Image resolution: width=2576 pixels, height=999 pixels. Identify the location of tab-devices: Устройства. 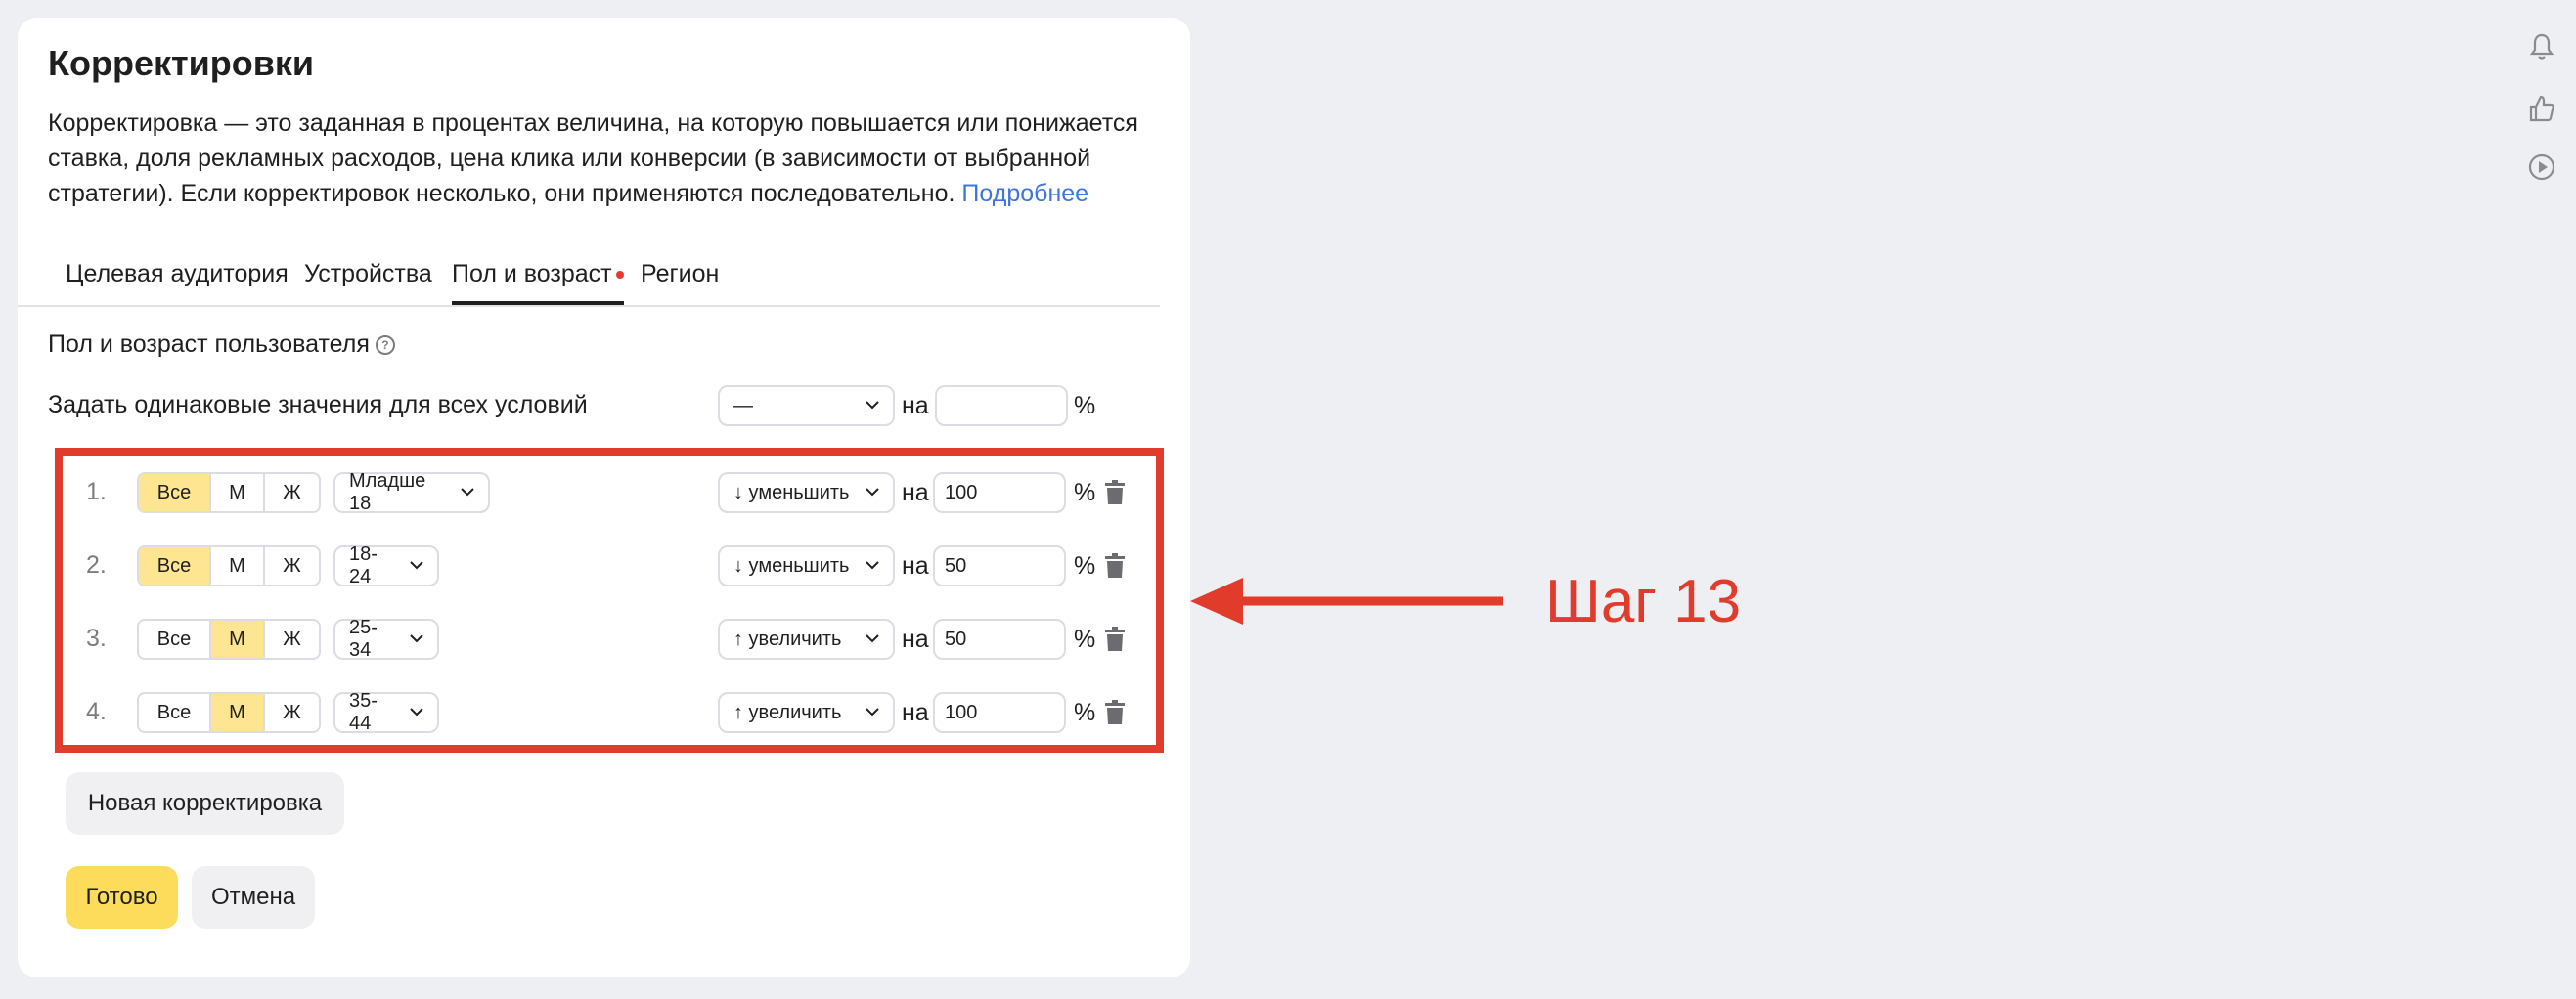
(368, 273).